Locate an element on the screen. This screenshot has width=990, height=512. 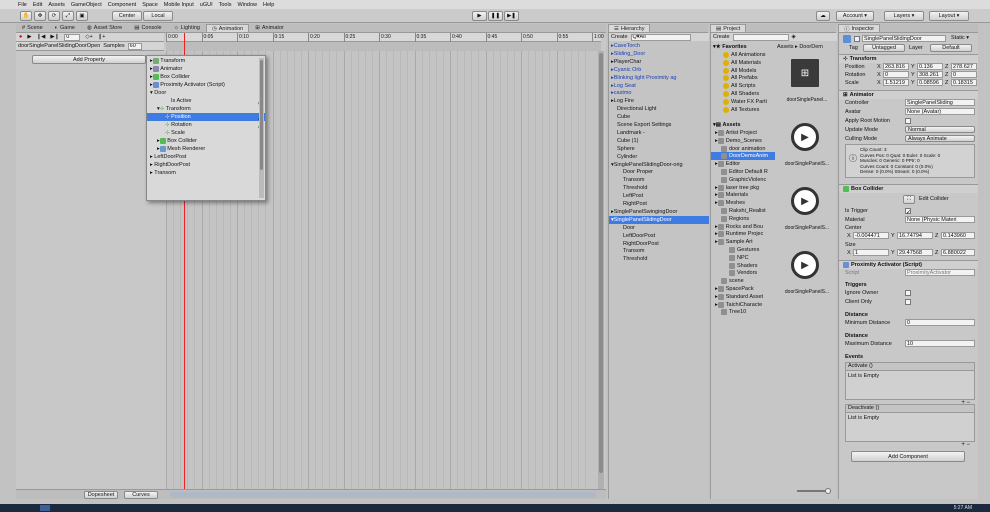
hierarchy-item: Threshold is located at coordinates (659, 188).